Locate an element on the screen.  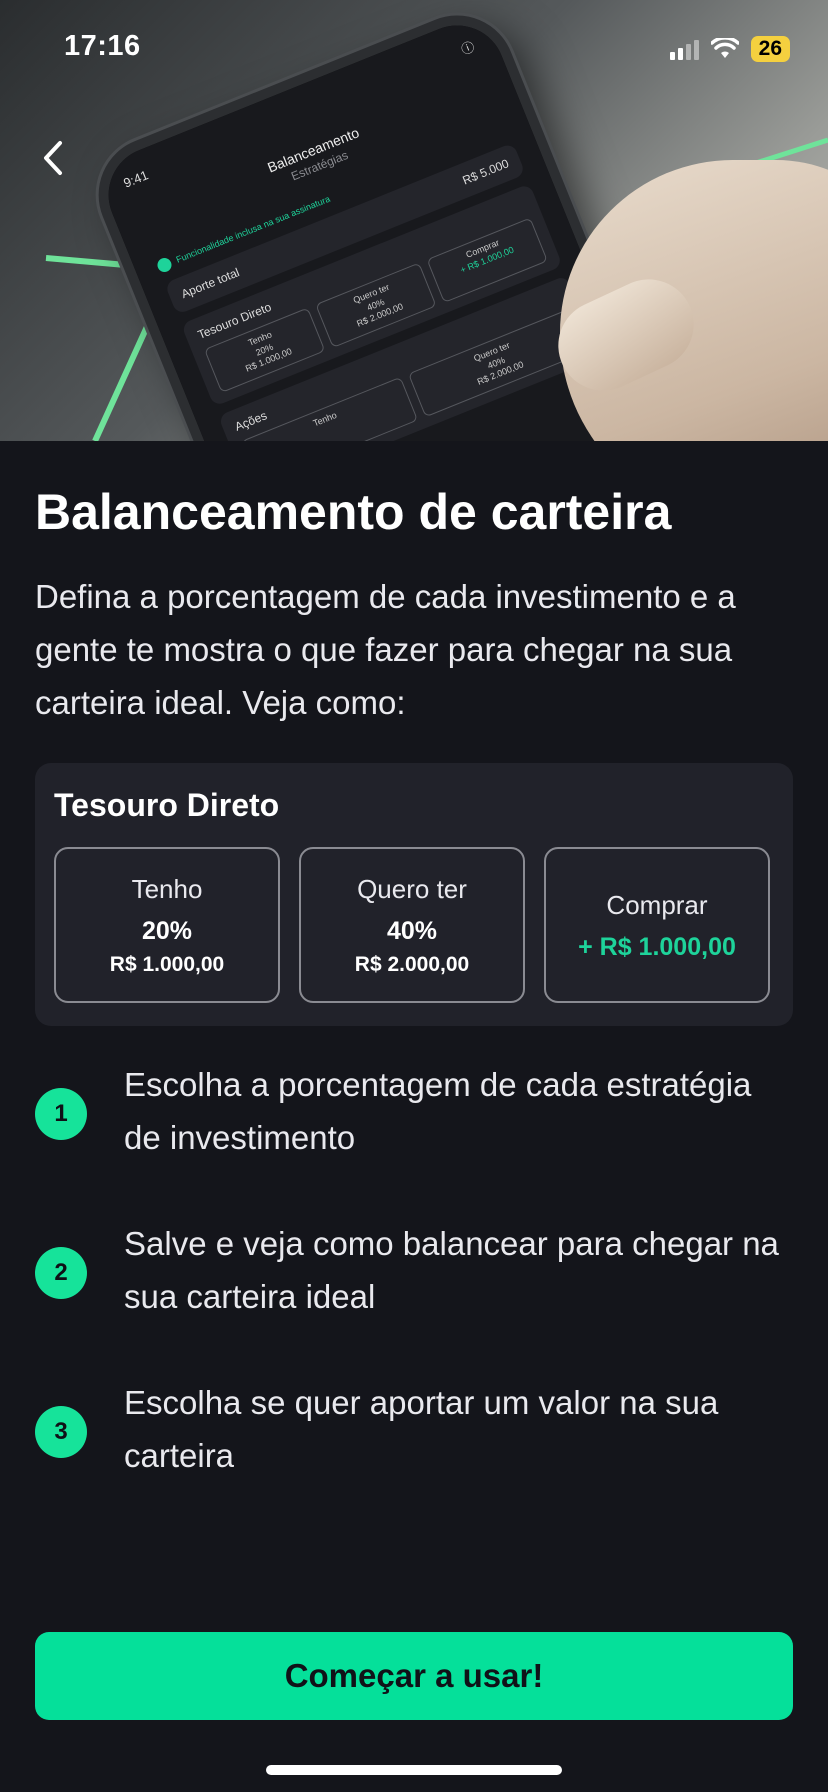
wifi-icon is located at coordinates (724, 48).